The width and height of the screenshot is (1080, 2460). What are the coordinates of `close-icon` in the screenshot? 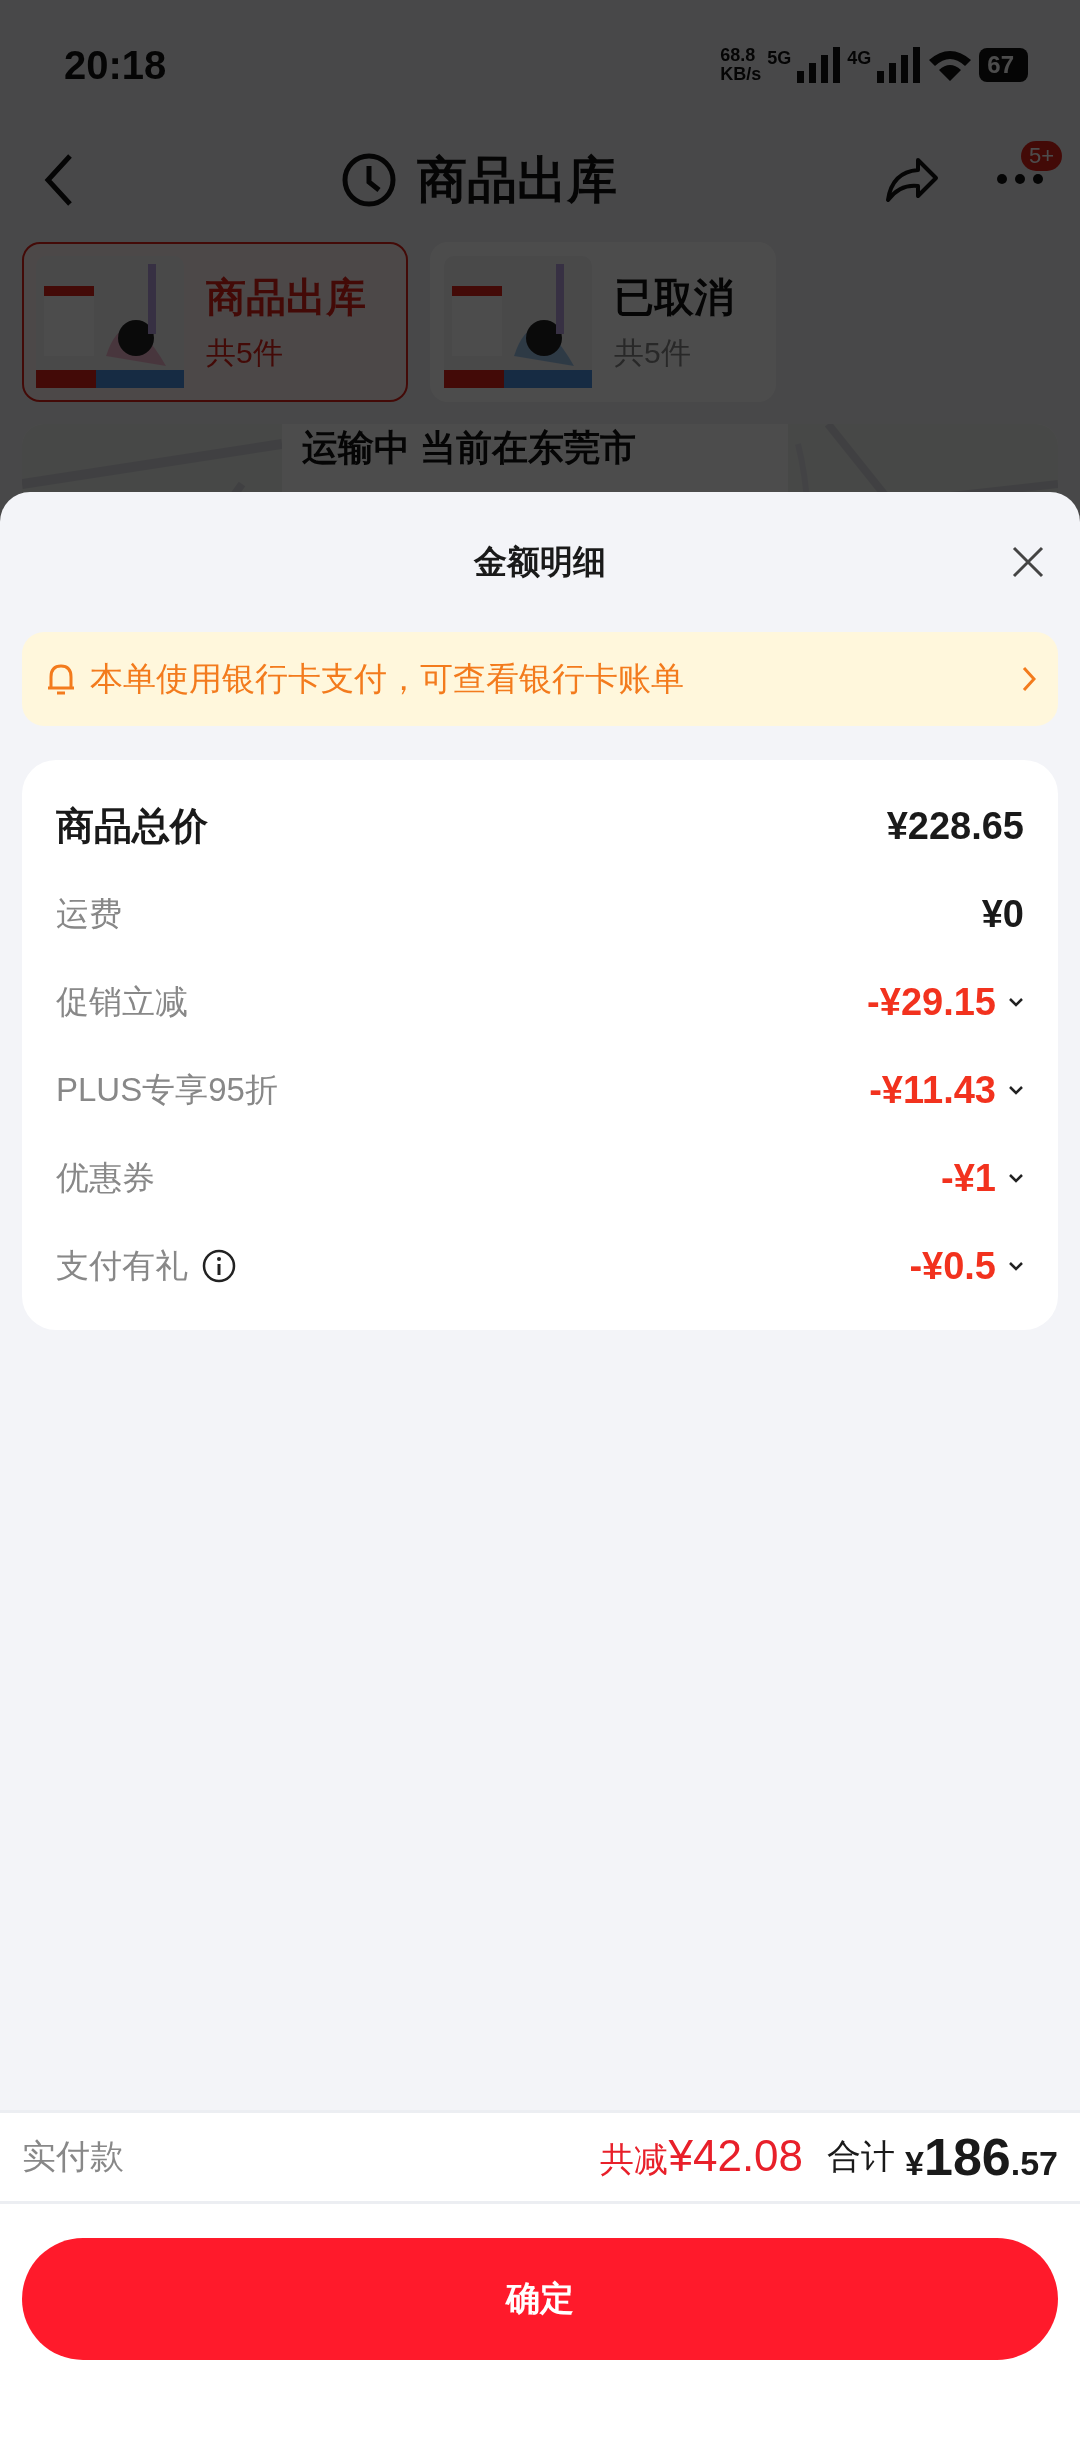 It's located at (1028, 562).